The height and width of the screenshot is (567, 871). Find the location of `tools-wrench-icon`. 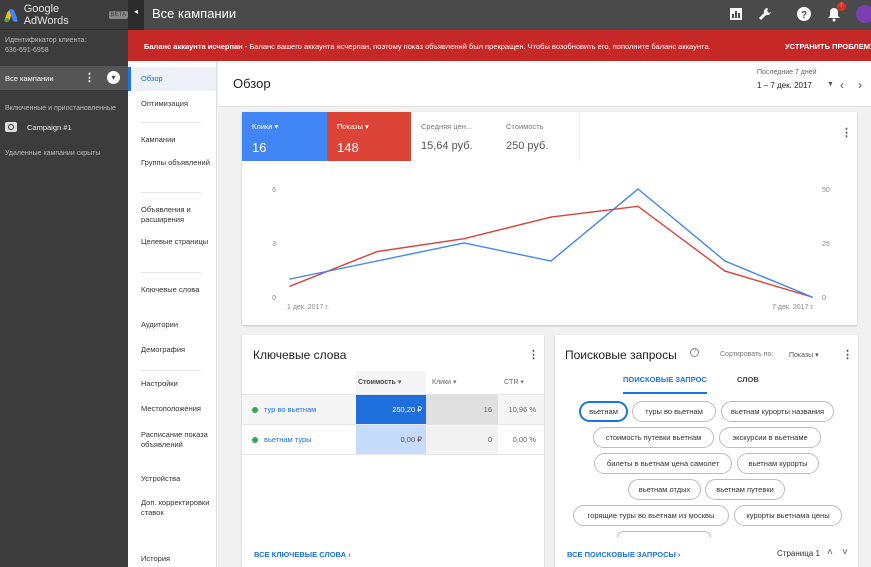

tools-wrench-icon is located at coordinates (765, 14).